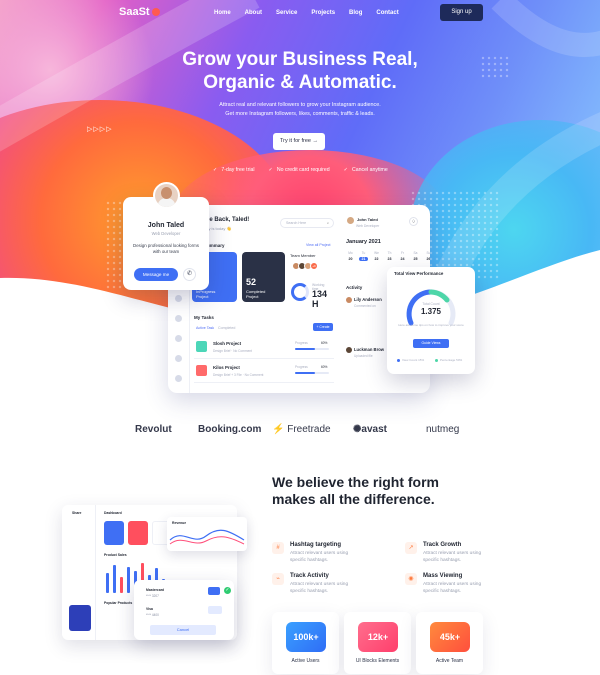  What do you see at coordinates (227, 220) in the screenshot?
I see `dashboard-greeting: me Back, Taled!` at bounding box center [227, 220].